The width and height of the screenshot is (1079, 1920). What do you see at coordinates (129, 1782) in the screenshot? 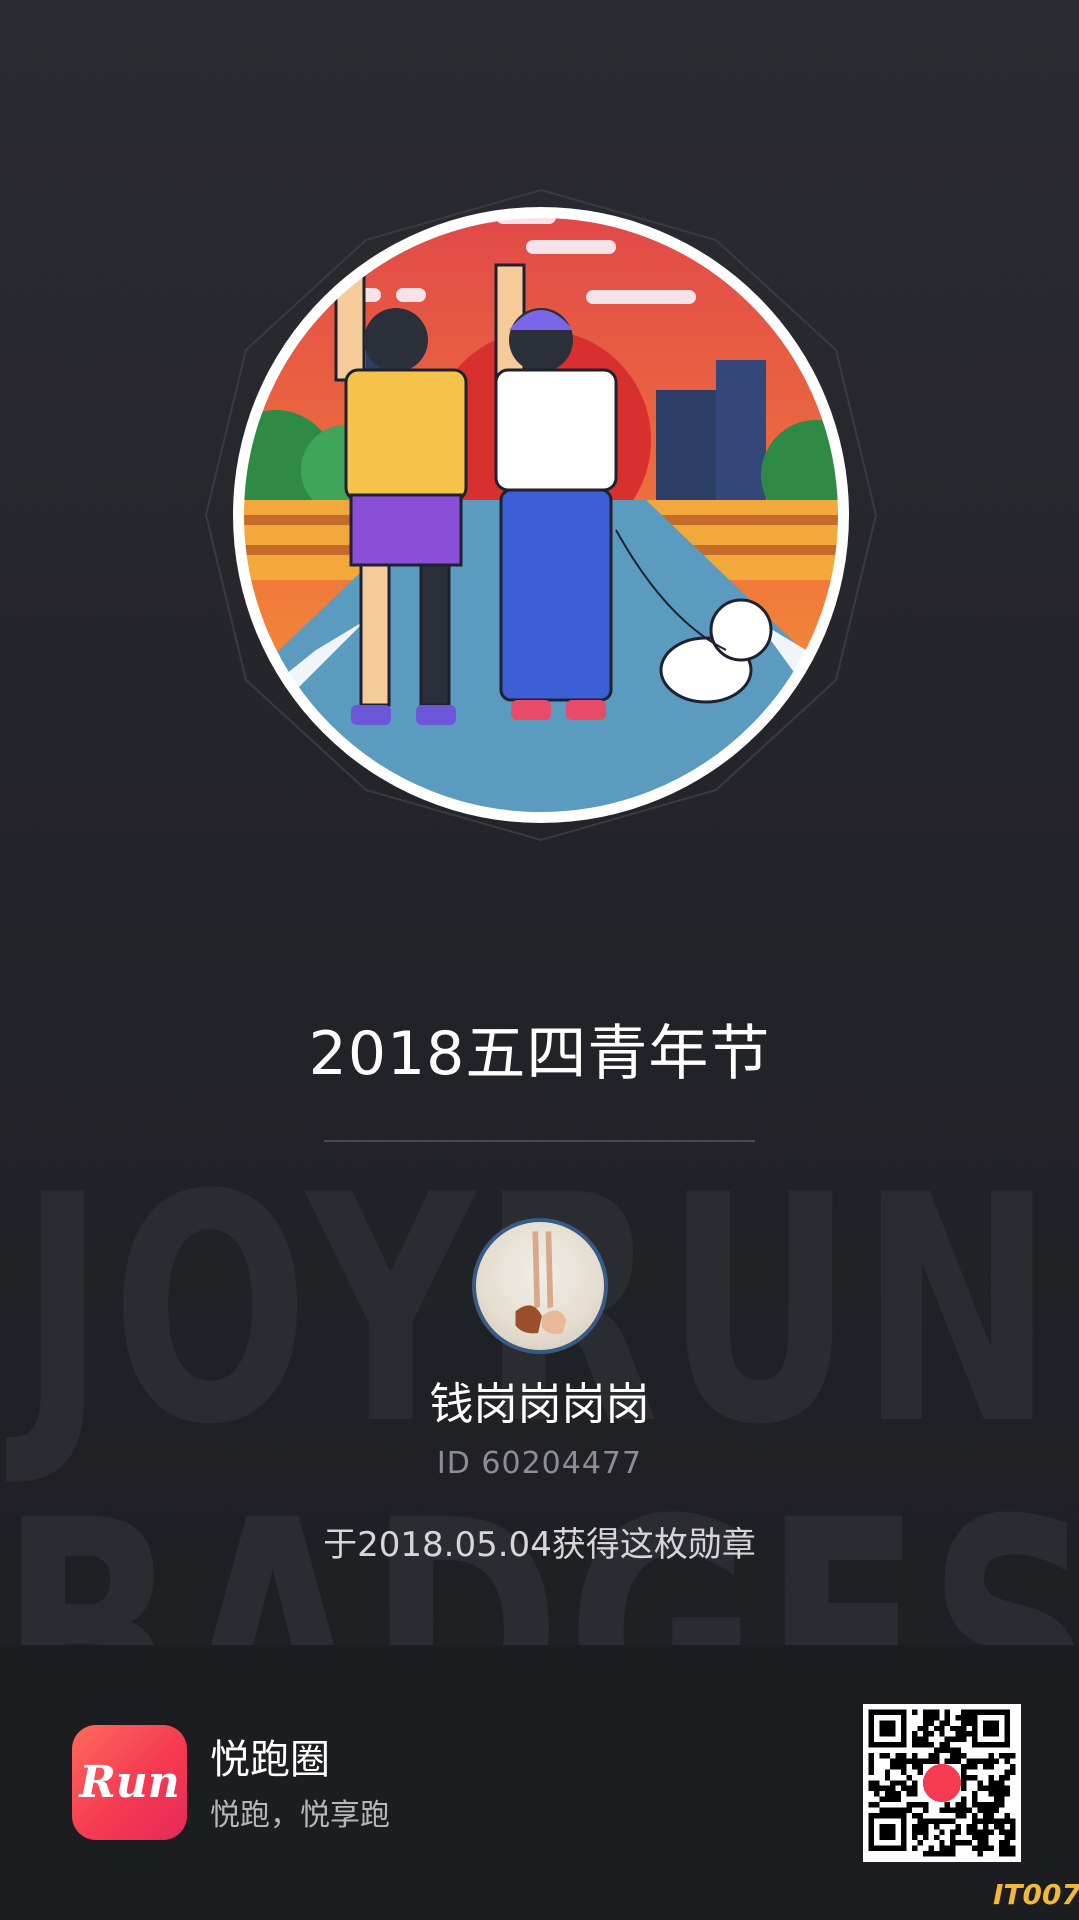
I see `app-icon: Run` at bounding box center [129, 1782].